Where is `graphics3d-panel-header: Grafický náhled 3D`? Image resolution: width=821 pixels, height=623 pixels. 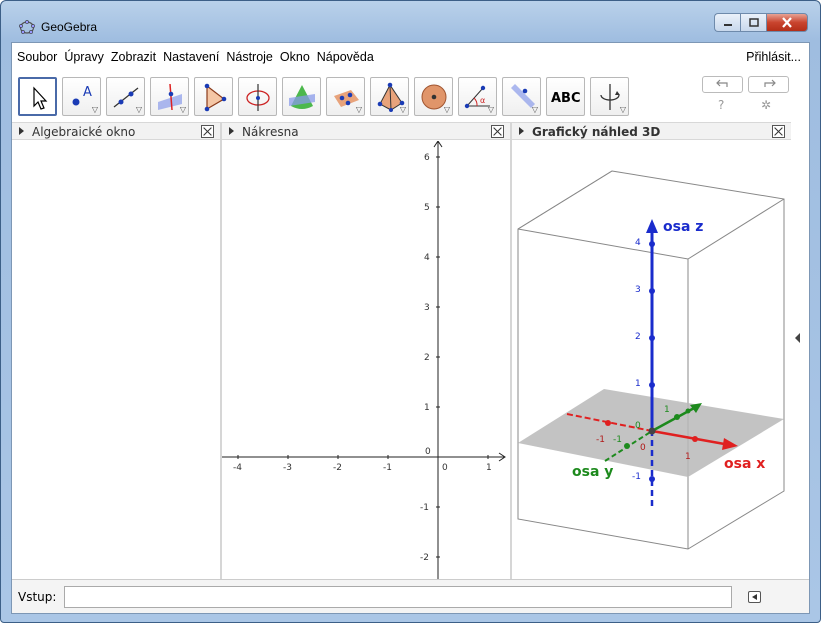
graphics3d-panel-header: Grafický náhled 3D is located at coordinates (651, 131).